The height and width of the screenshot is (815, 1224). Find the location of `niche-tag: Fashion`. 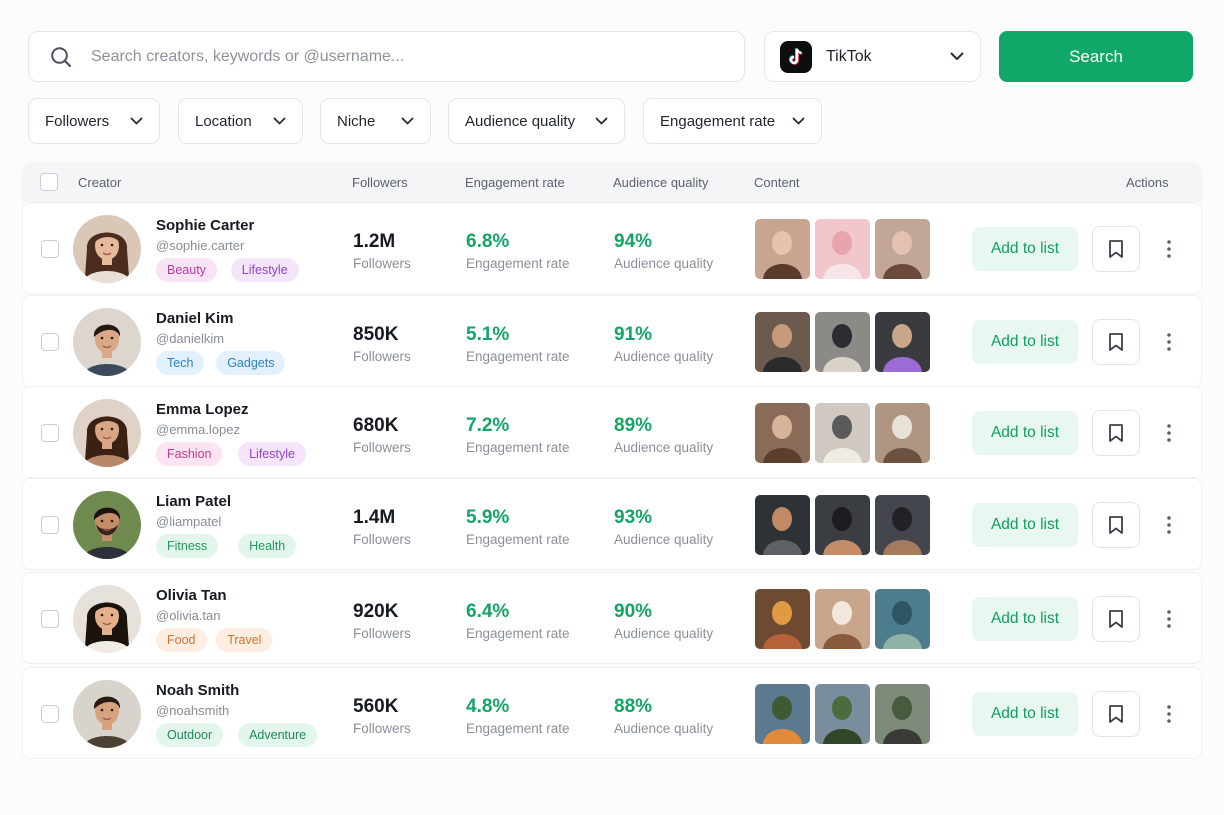

niche-tag: Fashion is located at coordinates (189, 454).